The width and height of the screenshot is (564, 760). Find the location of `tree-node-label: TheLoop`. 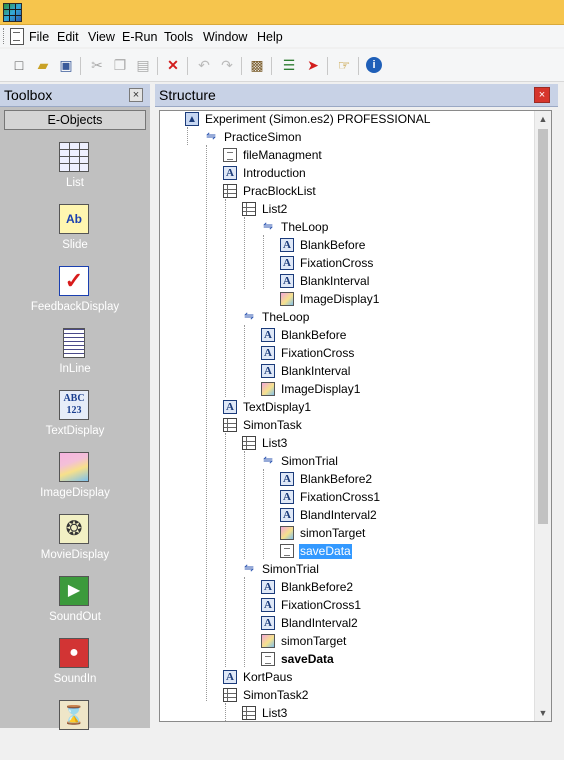

tree-node-label: TheLoop is located at coordinates (305, 227).